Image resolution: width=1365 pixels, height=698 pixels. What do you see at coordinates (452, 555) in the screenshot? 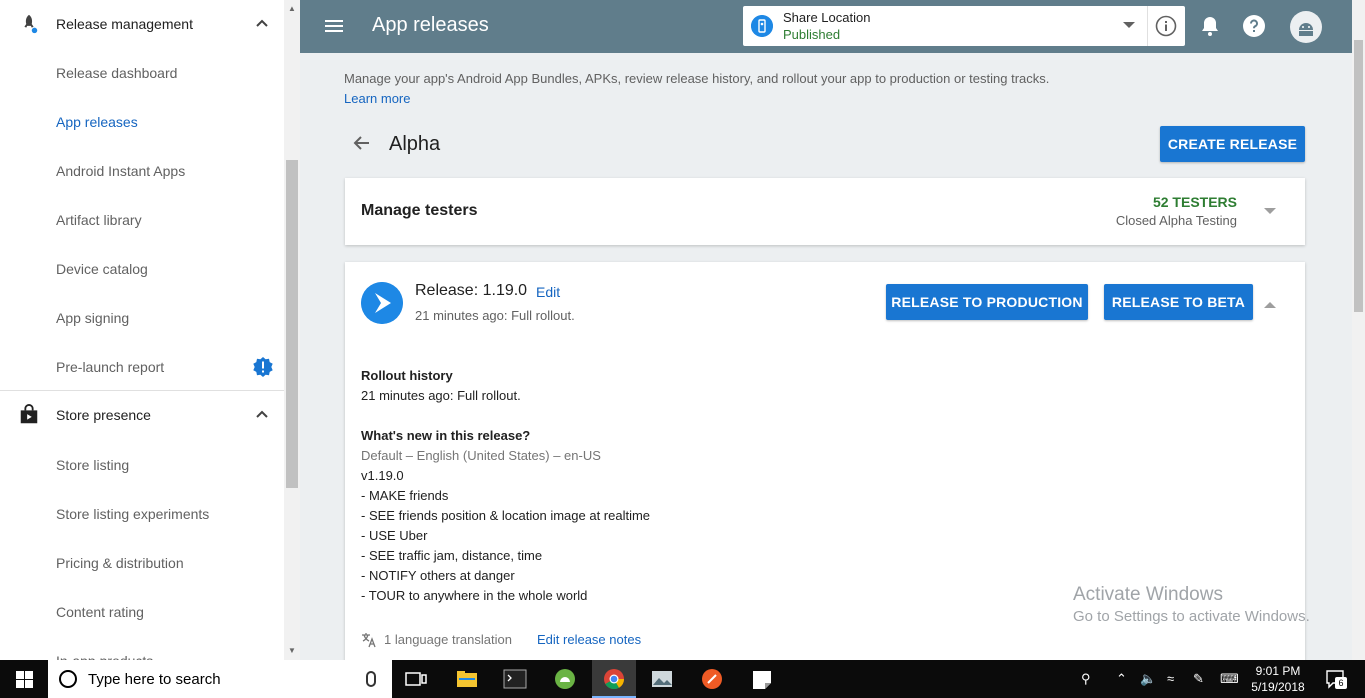
I see `release-note-line: - SEE traffic jam, distance, time` at bounding box center [452, 555].